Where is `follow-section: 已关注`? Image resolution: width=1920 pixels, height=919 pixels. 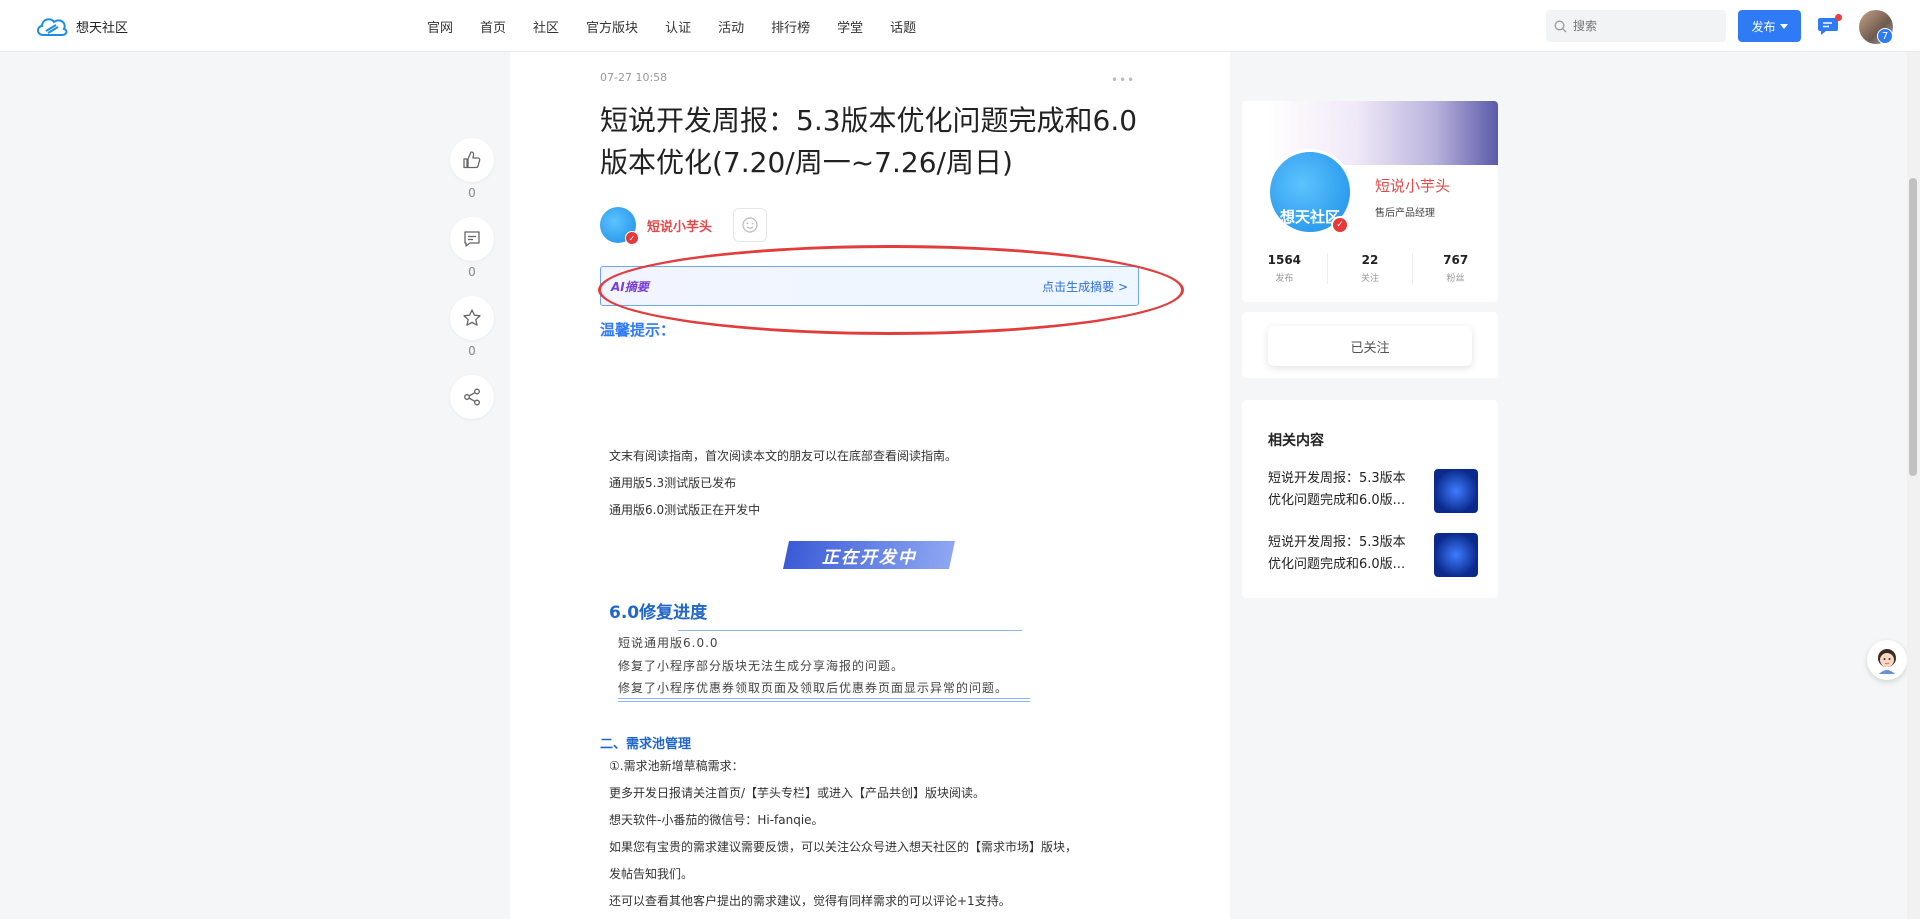
follow-section: 已关注 is located at coordinates (1370, 345).